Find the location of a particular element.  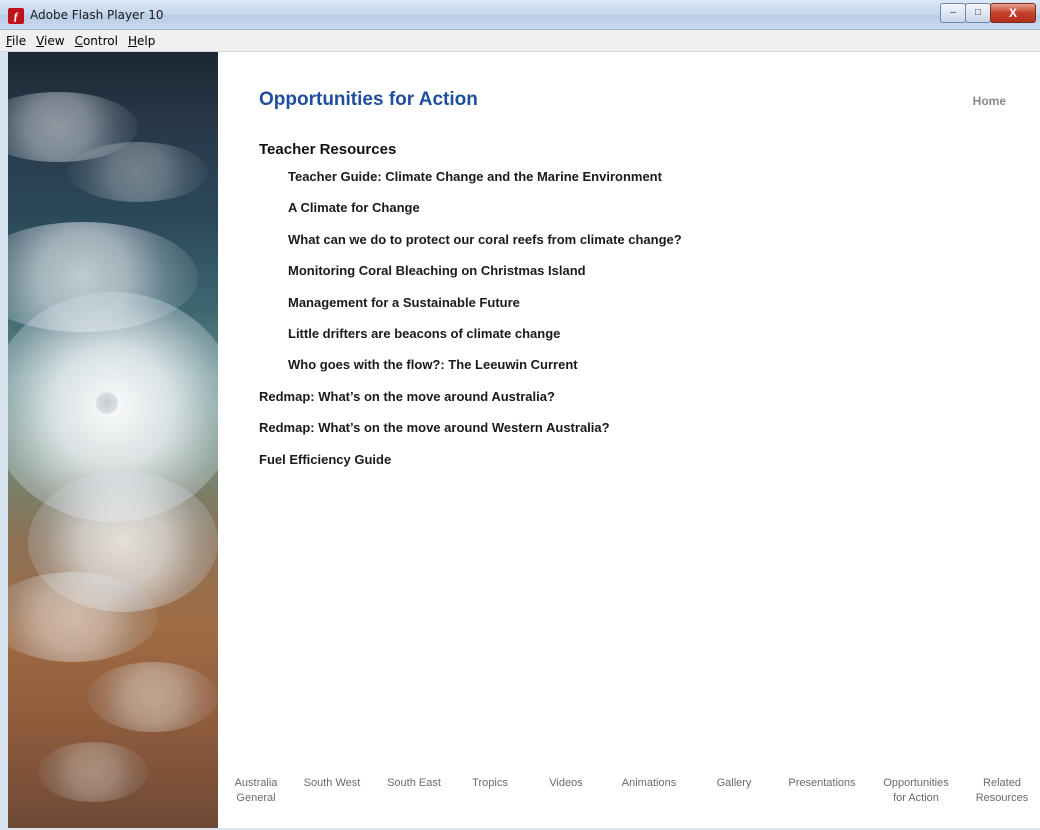

menu-control: Control is located at coordinates (96, 41).